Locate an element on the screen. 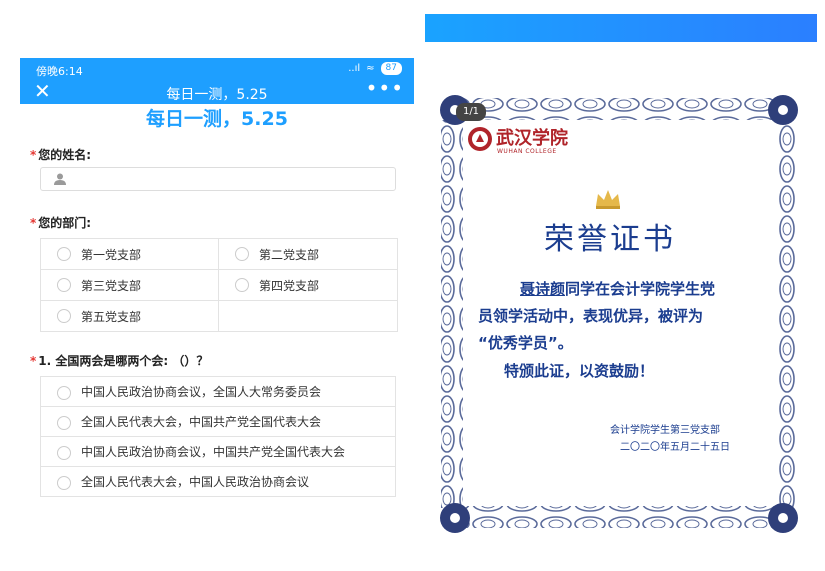 The image size is (825, 571). dept-option: 第二党支部 is located at coordinates (307, 254).